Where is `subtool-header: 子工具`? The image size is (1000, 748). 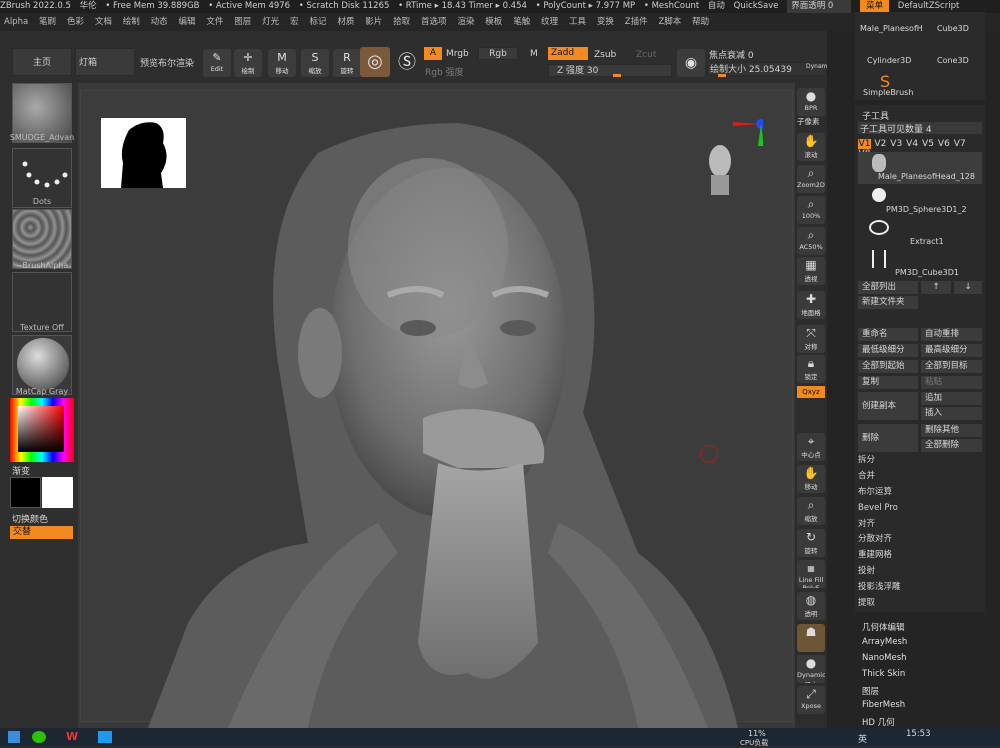 subtool-header: 子工具 is located at coordinates (875, 115).